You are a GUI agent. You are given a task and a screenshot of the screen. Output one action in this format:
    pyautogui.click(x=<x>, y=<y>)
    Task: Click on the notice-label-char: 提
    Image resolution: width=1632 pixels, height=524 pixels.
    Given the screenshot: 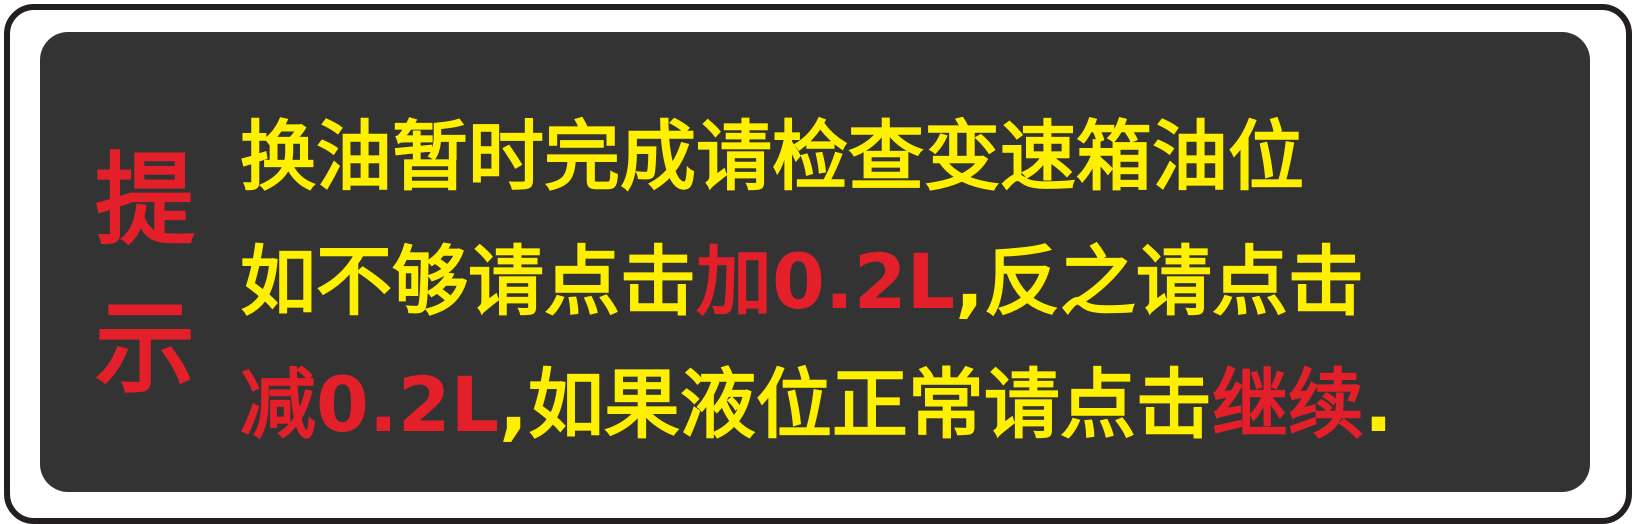 What is the action you would take?
    pyautogui.click(x=145, y=200)
    